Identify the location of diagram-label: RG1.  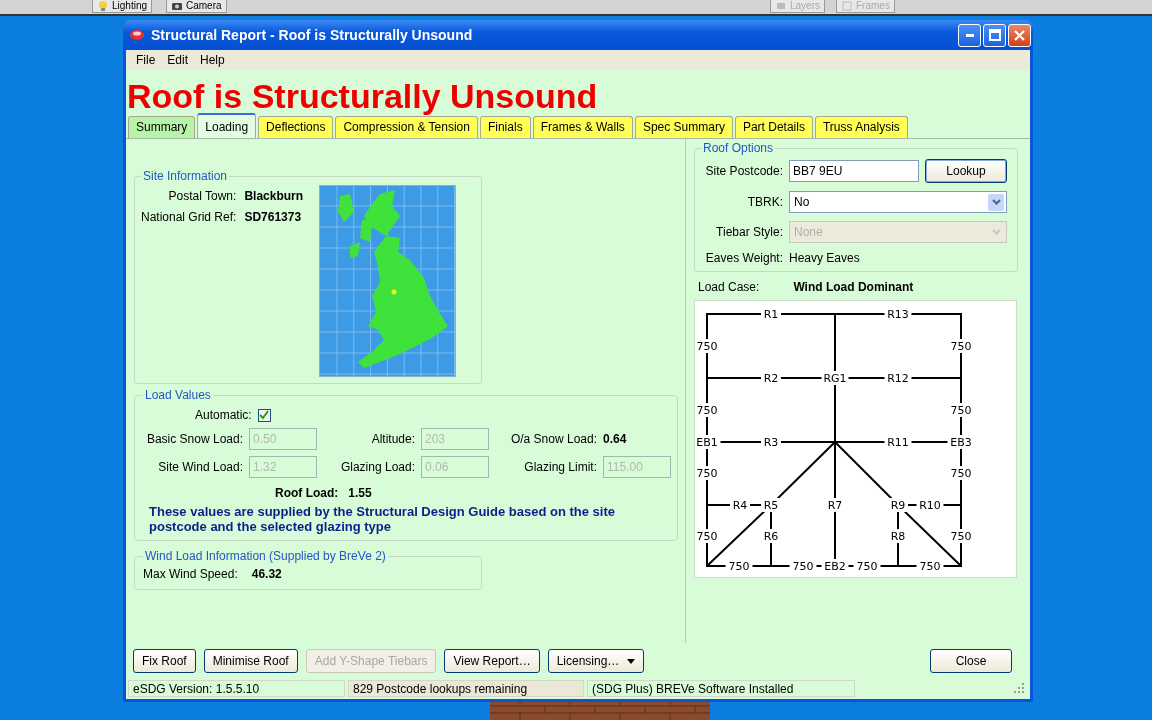
(835, 378).